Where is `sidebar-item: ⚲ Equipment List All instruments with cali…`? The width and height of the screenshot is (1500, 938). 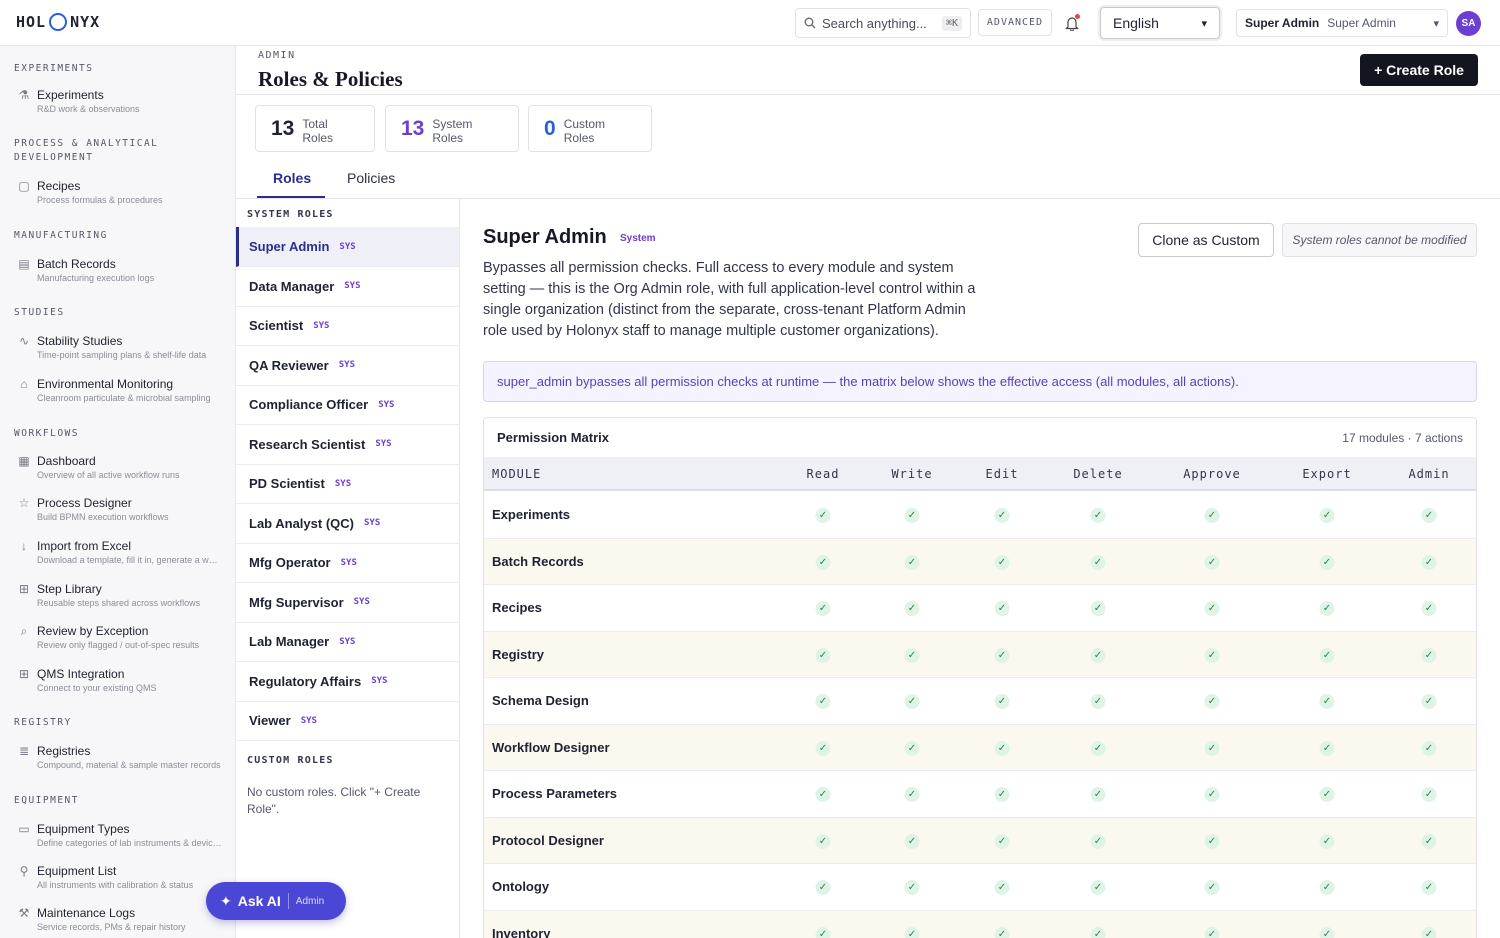
sidebar-item: ⚲ Equipment List All instruments with cali… is located at coordinates (117, 882).